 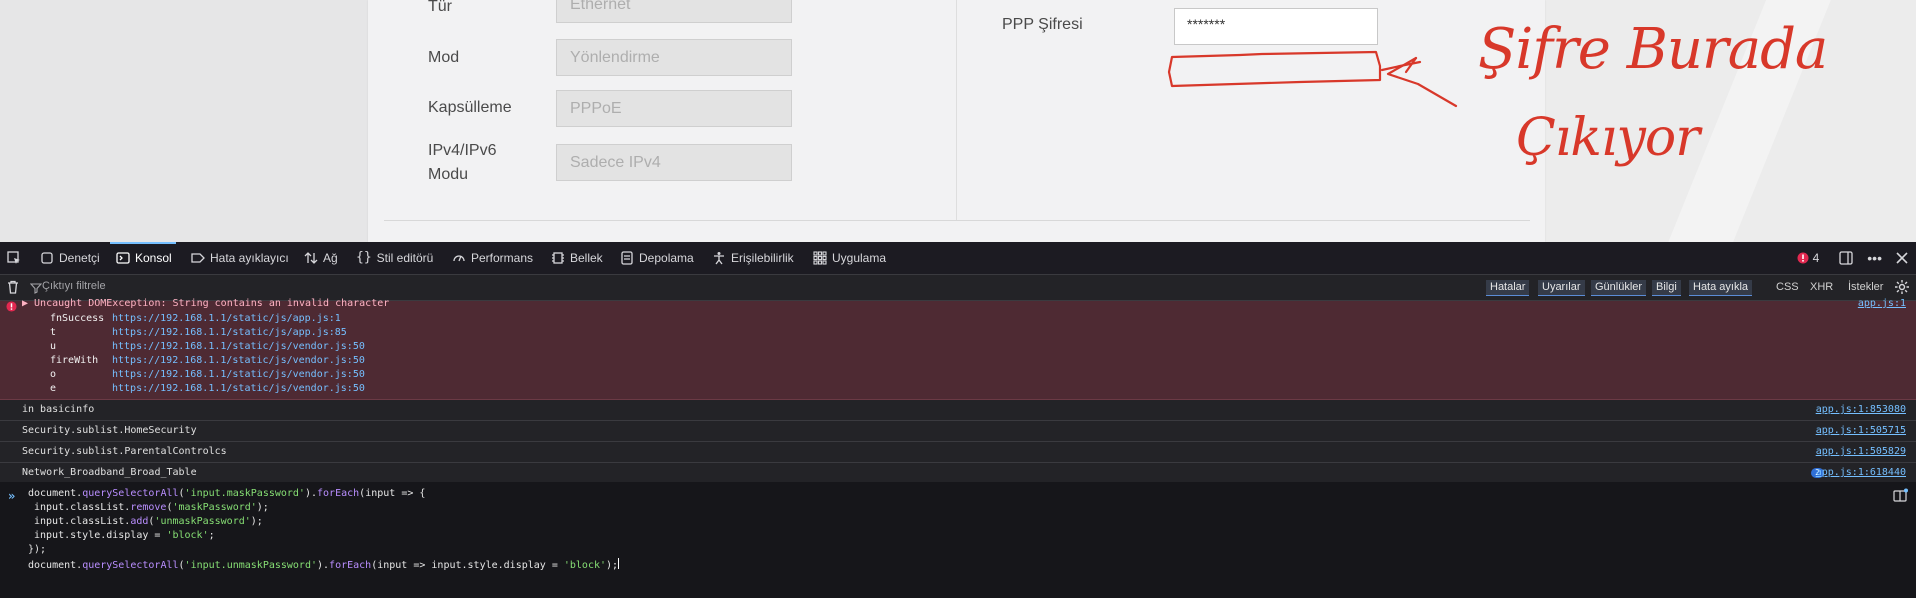 I want to click on stack-fn: fnSuccess, so click(x=77, y=318).